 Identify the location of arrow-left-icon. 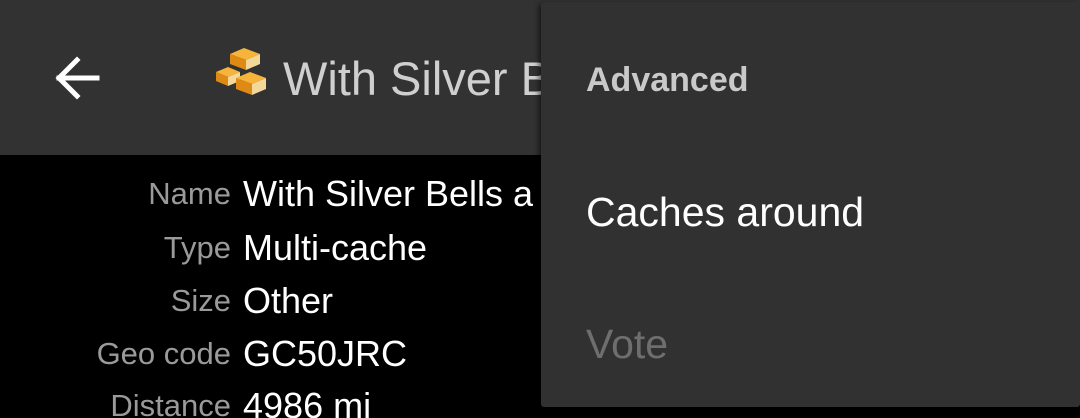
(77, 78).